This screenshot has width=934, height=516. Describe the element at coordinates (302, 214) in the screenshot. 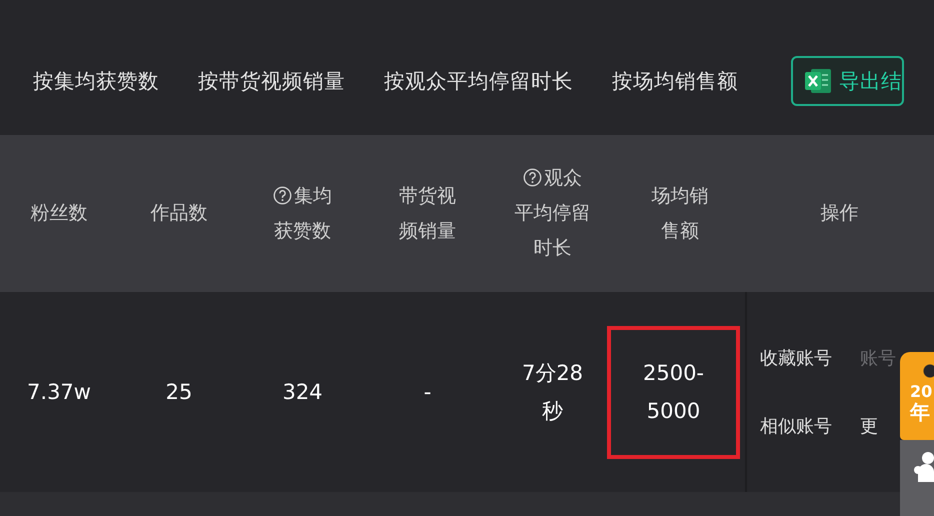

I see `column-header: 集均获赞数` at that location.